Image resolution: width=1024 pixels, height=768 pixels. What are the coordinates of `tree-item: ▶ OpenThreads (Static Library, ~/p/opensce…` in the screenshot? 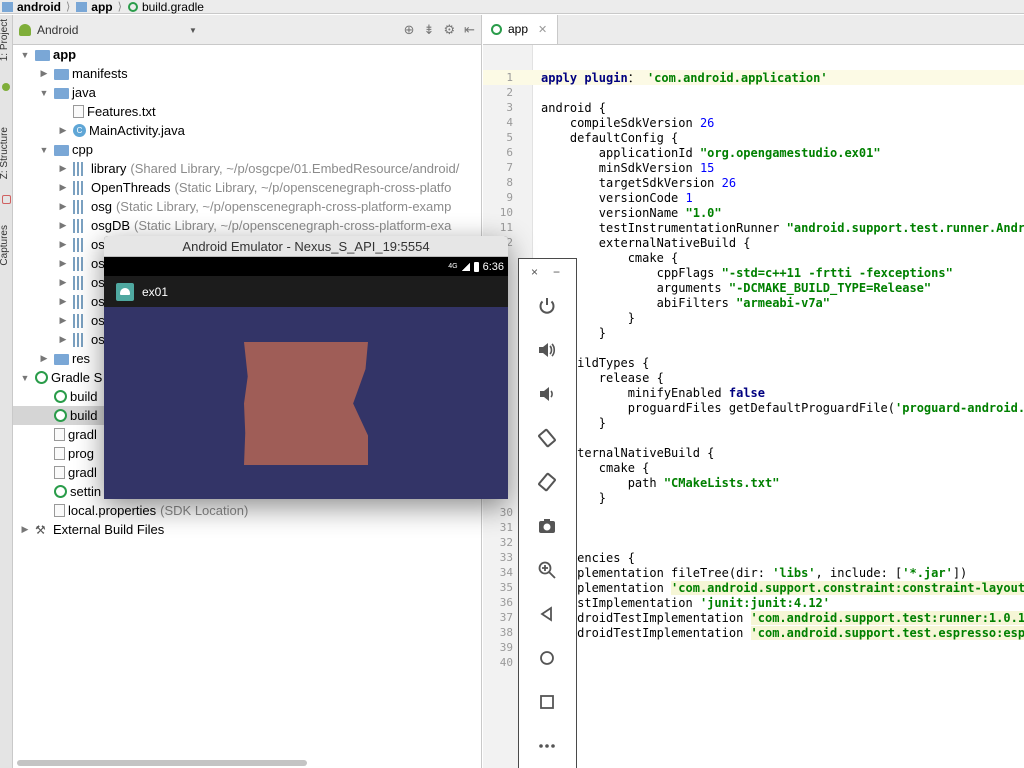 It's located at (247, 187).